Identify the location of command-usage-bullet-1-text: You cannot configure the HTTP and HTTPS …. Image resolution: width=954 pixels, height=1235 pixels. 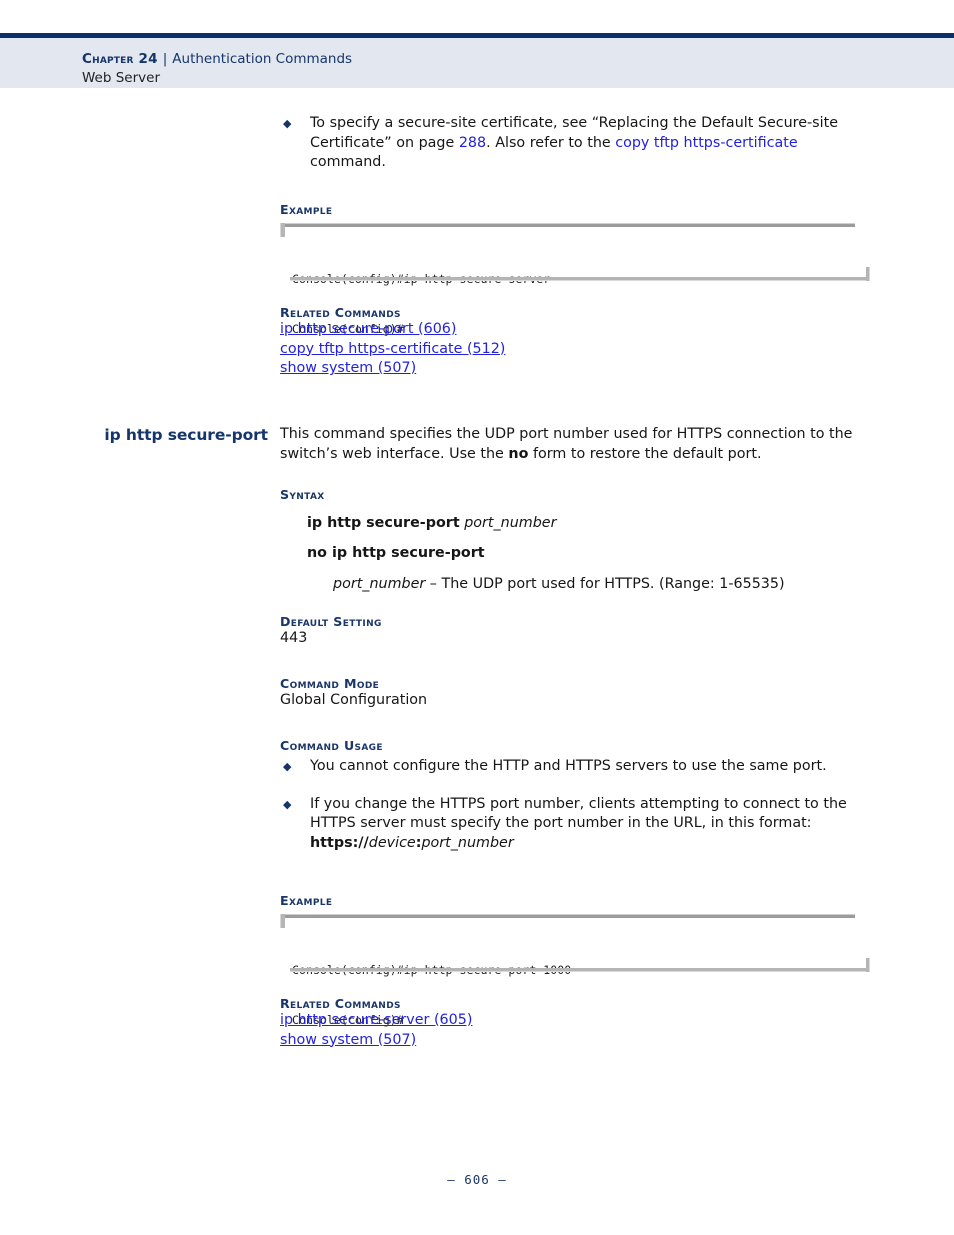
(568, 766).